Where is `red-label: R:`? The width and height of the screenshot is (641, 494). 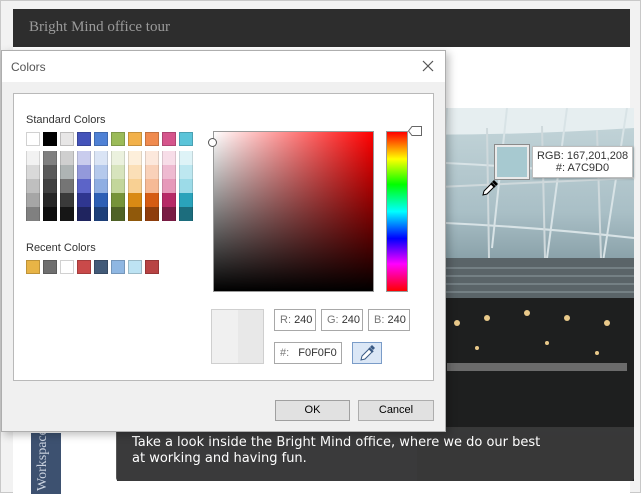 red-label: R: is located at coordinates (285, 320).